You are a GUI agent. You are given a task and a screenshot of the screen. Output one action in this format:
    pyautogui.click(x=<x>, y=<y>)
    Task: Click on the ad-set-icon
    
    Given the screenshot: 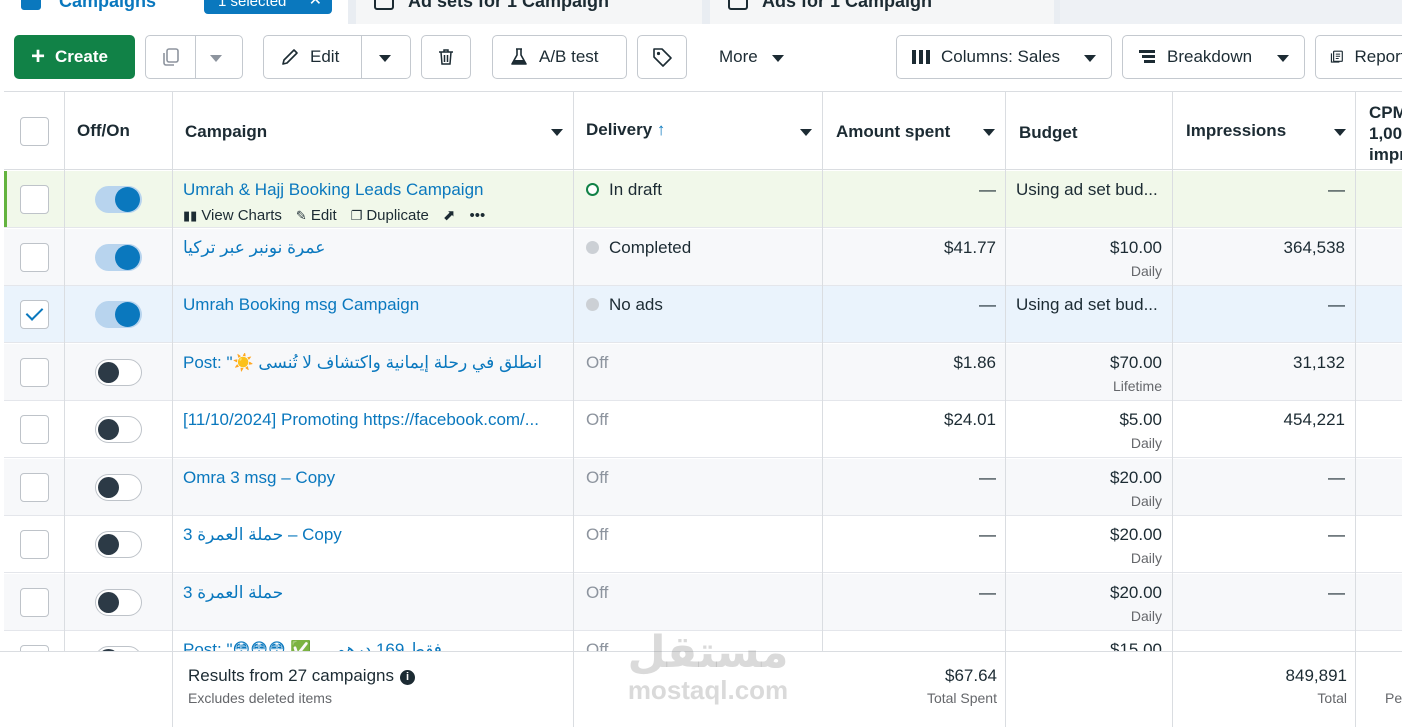 What is the action you would take?
    pyautogui.click(x=384, y=5)
    